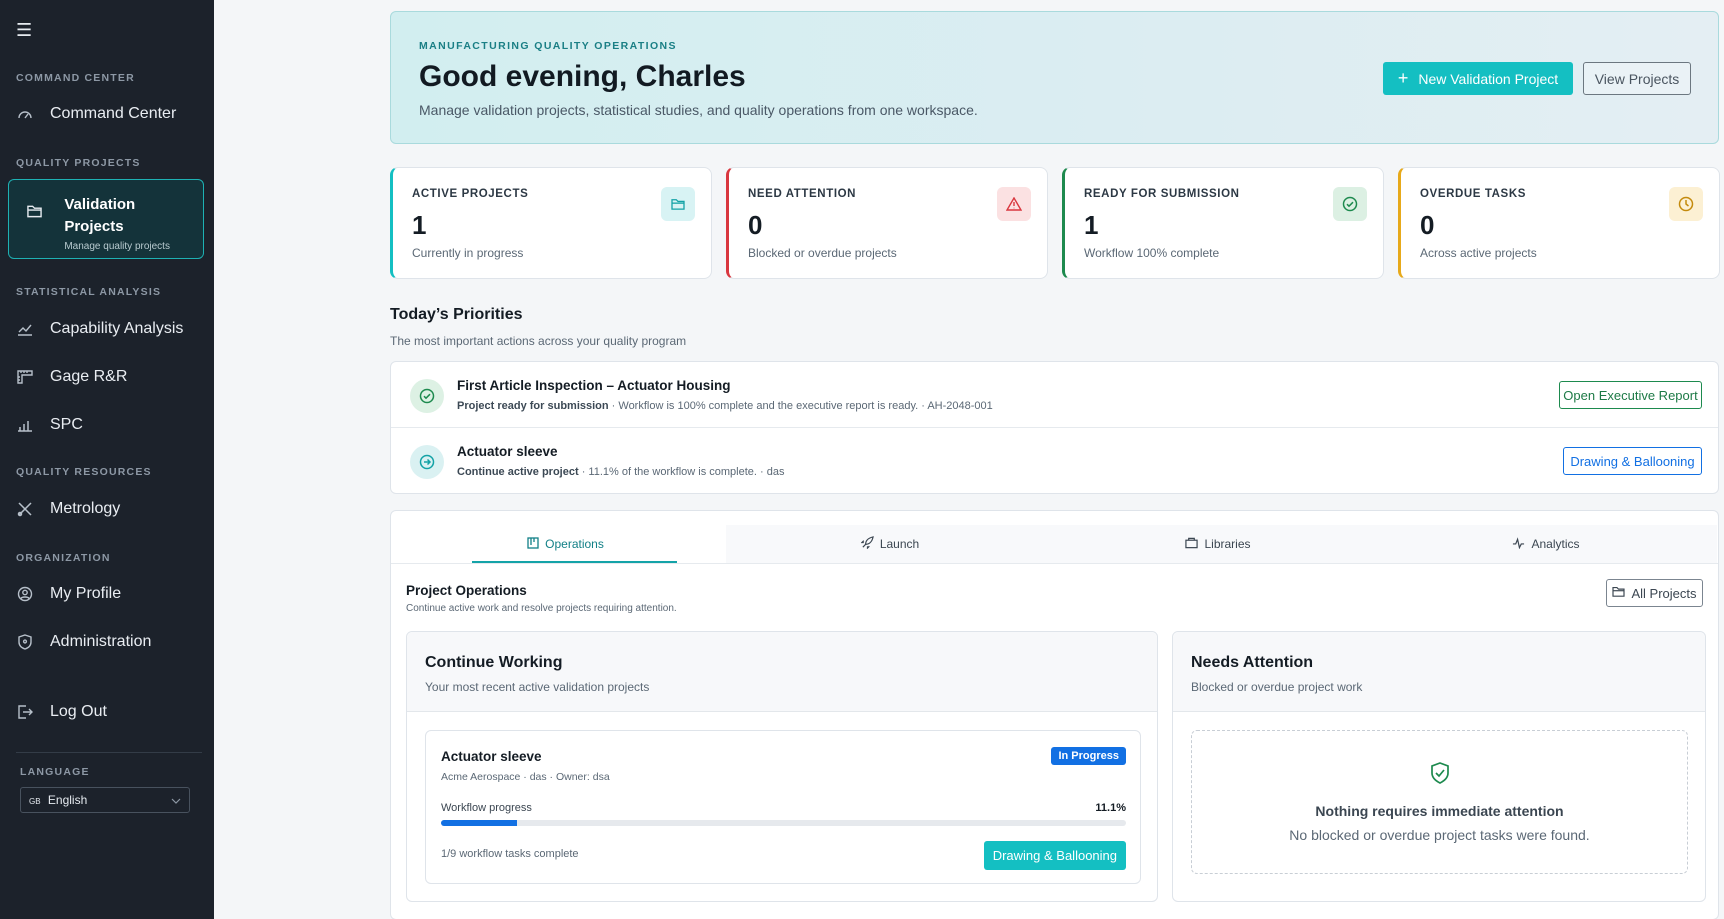 This screenshot has width=1724, height=919. What do you see at coordinates (470, 194) in the screenshot?
I see `stat-label: ACTIVE PROJECTS` at bounding box center [470, 194].